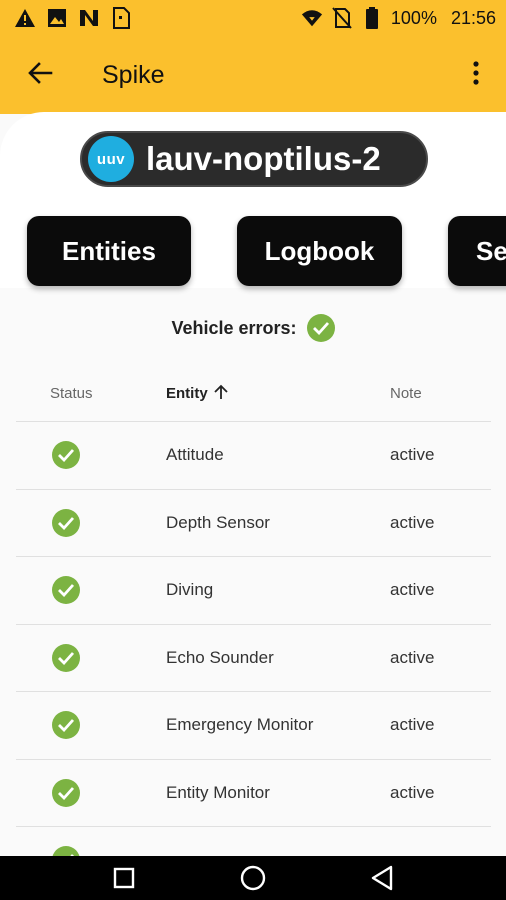 The width and height of the screenshot is (506, 900). Describe the element at coordinates (121, 18) in the screenshot. I see `sim-icon` at that location.